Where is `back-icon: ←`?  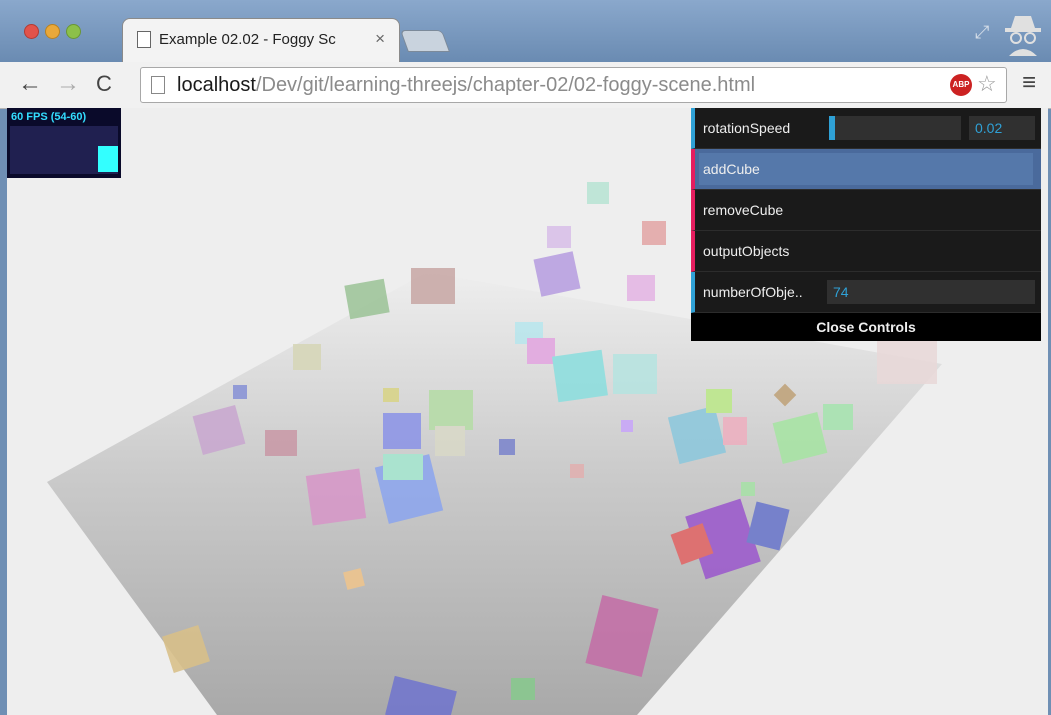
back-icon: ← is located at coordinates (30, 84).